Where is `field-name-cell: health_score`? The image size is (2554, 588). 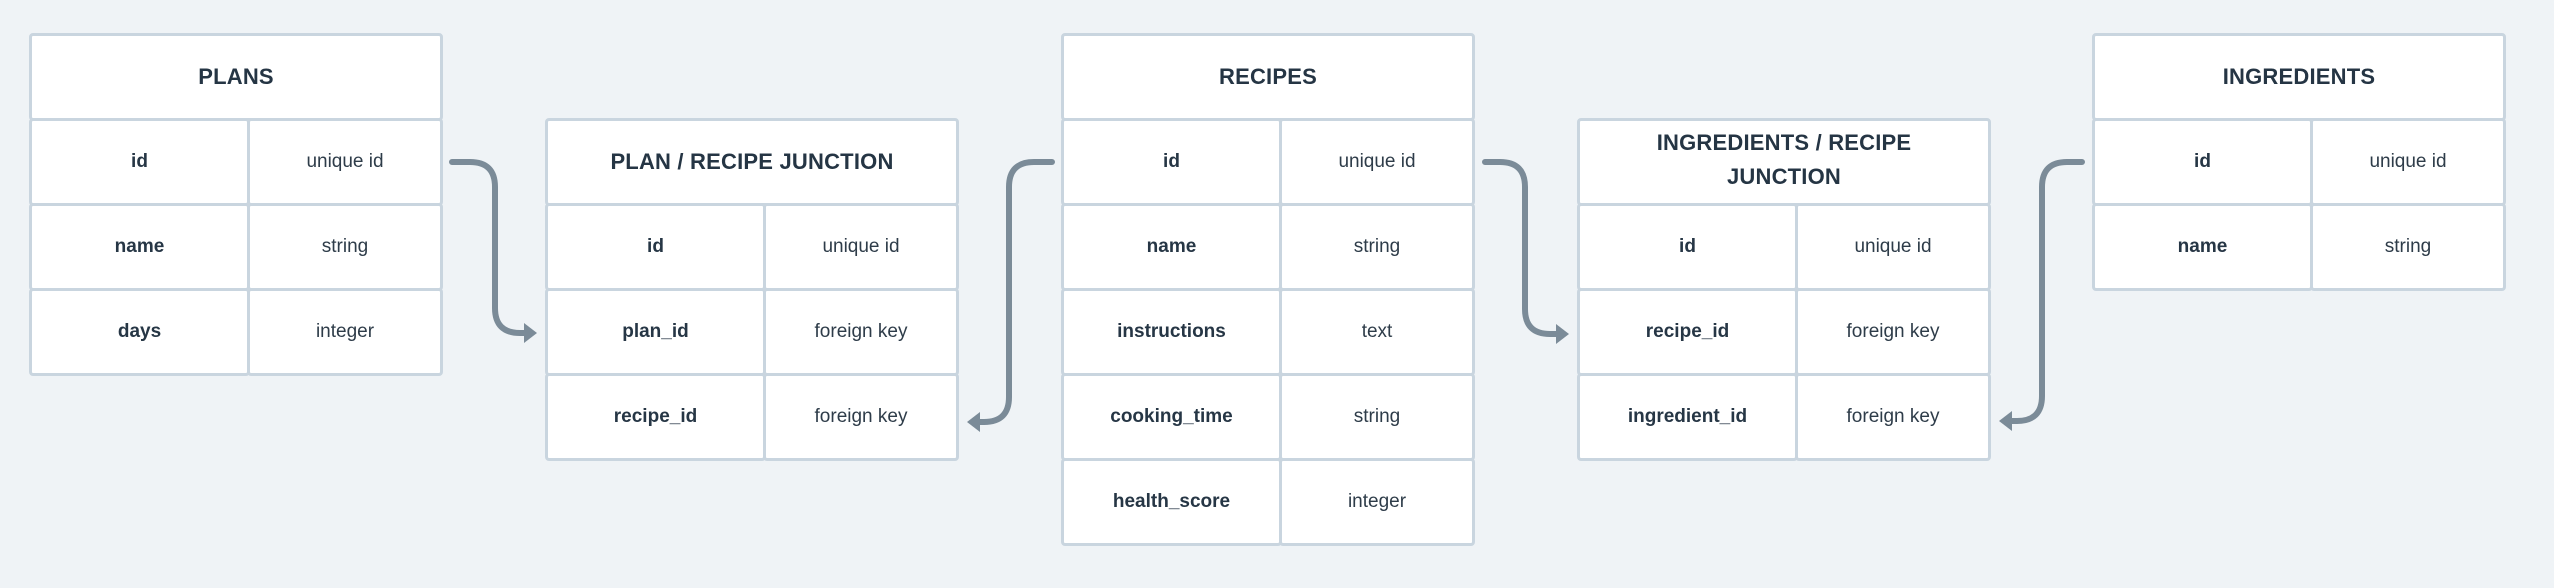
field-name-cell: health_score is located at coordinates (1171, 502).